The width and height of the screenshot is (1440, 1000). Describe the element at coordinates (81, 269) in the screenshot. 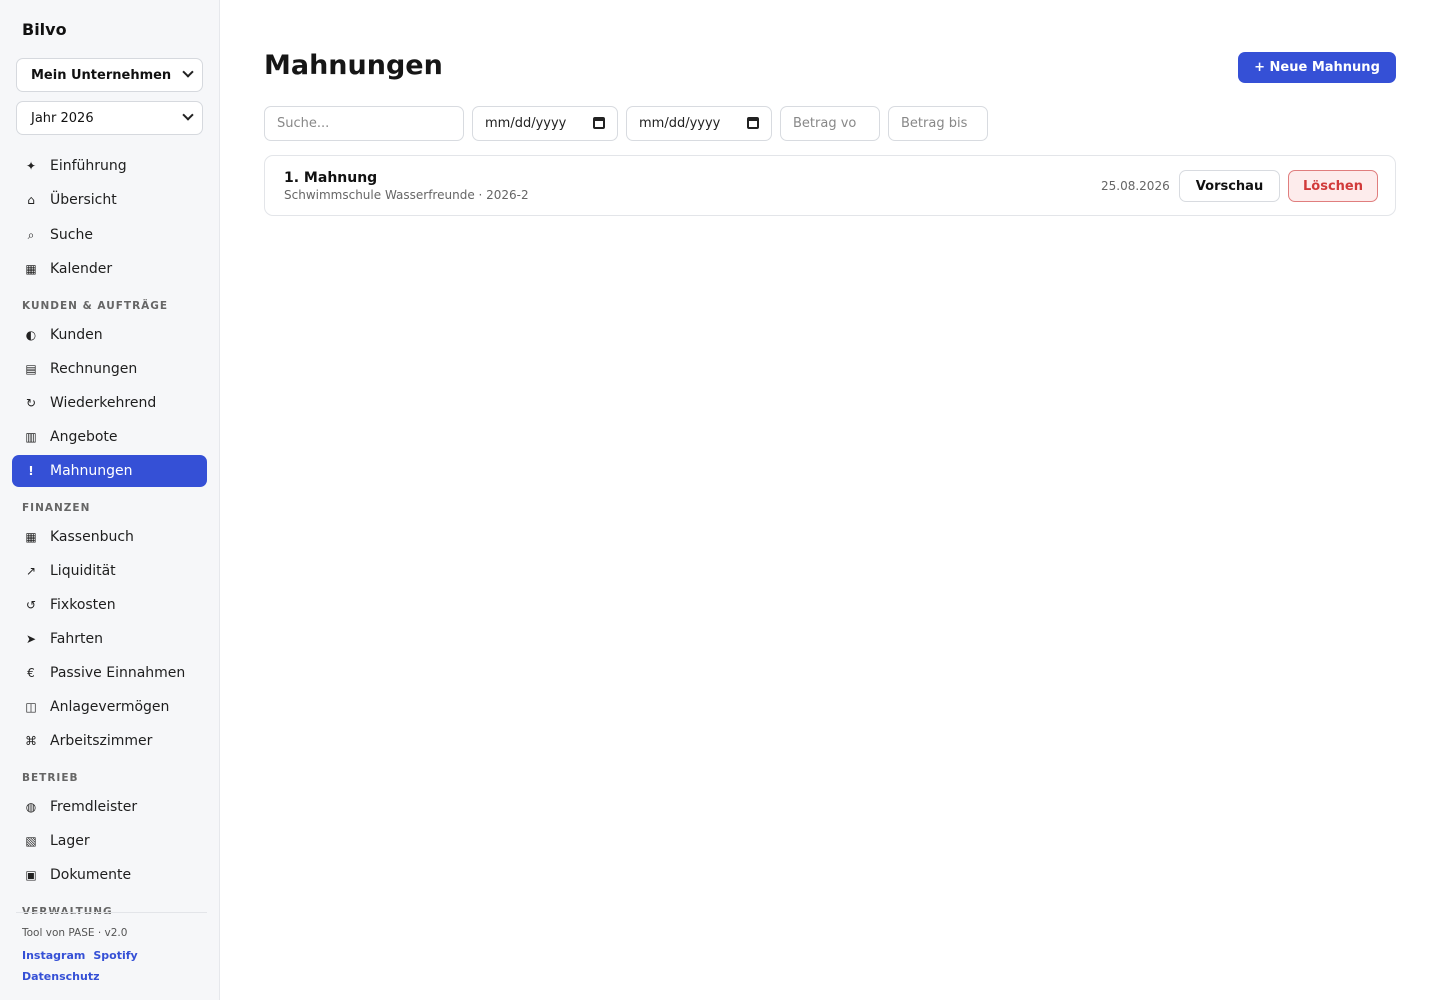

I see `sidebar-item-label: Kalender` at that location.